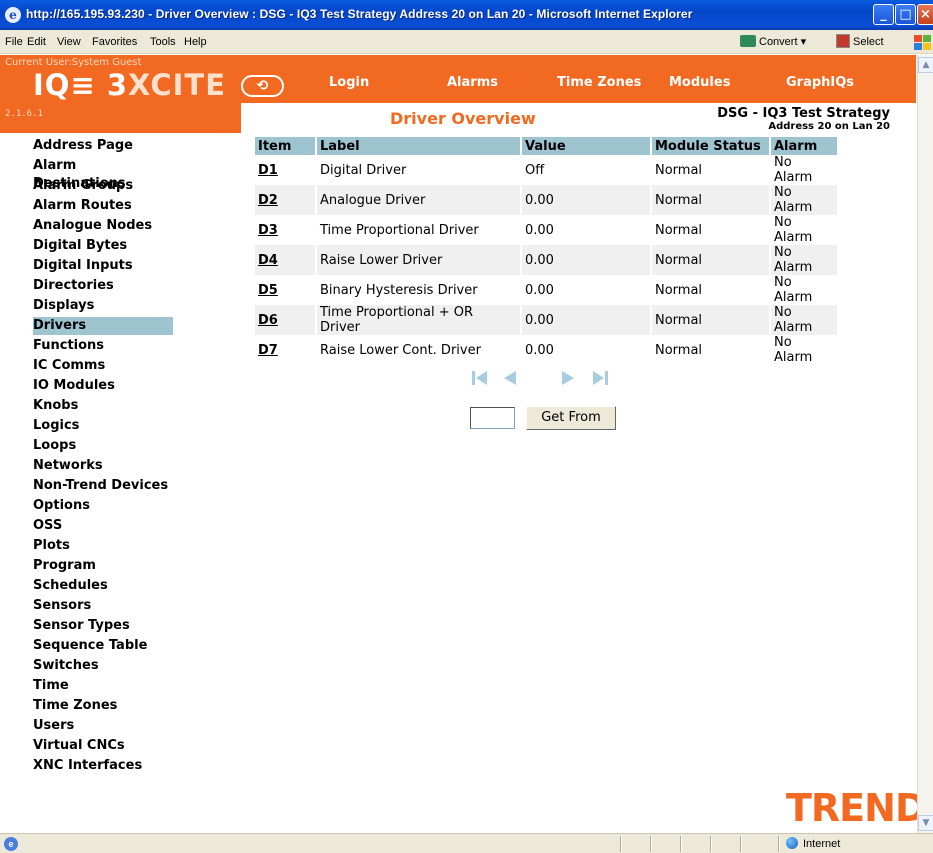 The width and height of the screenshot is (933, 853). Describe the element at coordinates (103, 366) in the screenshot. I see `sidebar-item-ic-comms: IC Comms` at that location.